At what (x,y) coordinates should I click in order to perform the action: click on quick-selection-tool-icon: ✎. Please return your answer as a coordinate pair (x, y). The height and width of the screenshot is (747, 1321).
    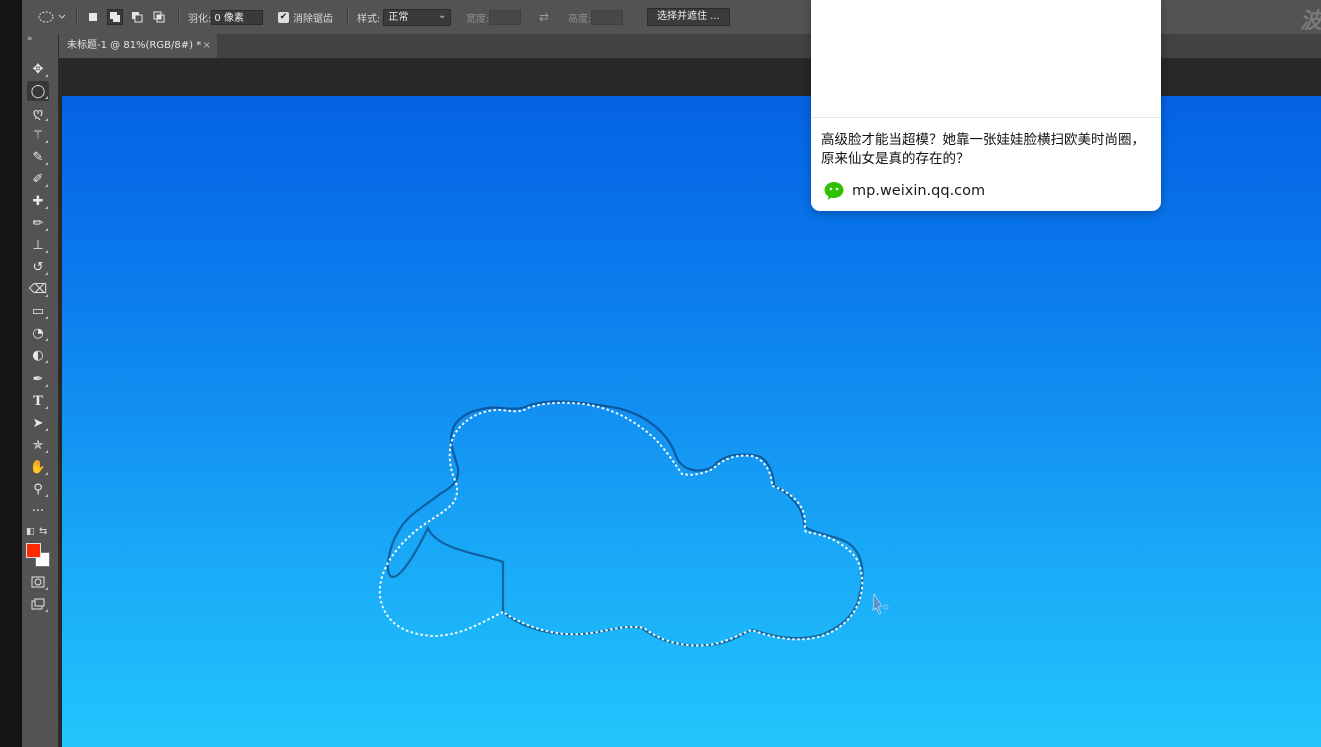
    Looking at the image, I should click on (38, 157).